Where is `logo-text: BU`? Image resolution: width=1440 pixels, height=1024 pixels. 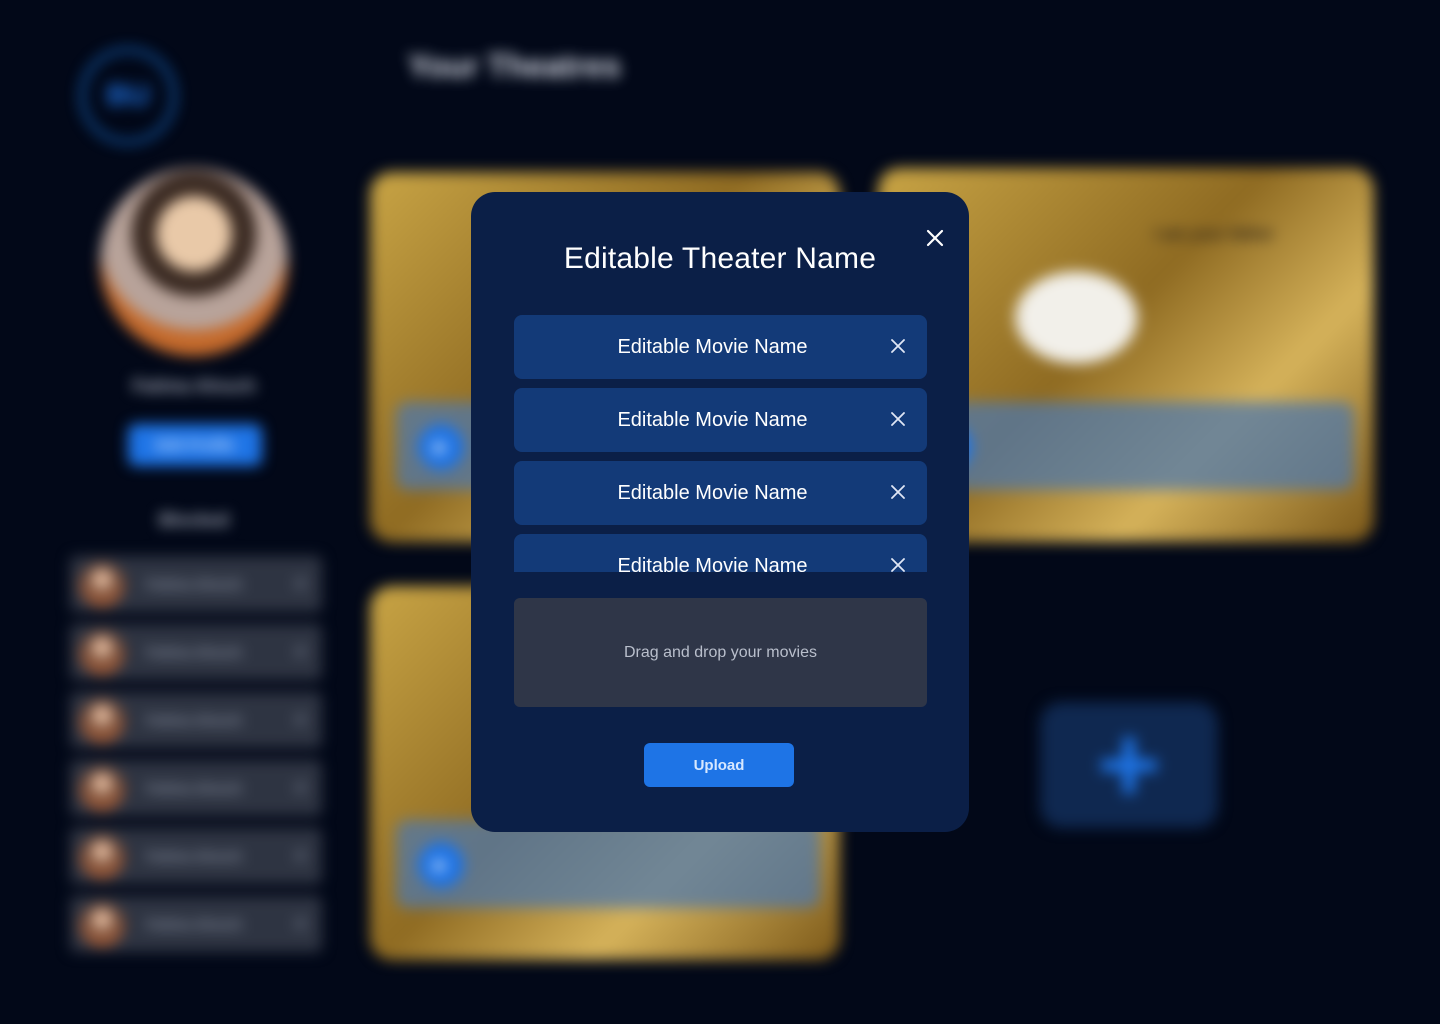 logo-text: BU is located at coordinates (128, 95).